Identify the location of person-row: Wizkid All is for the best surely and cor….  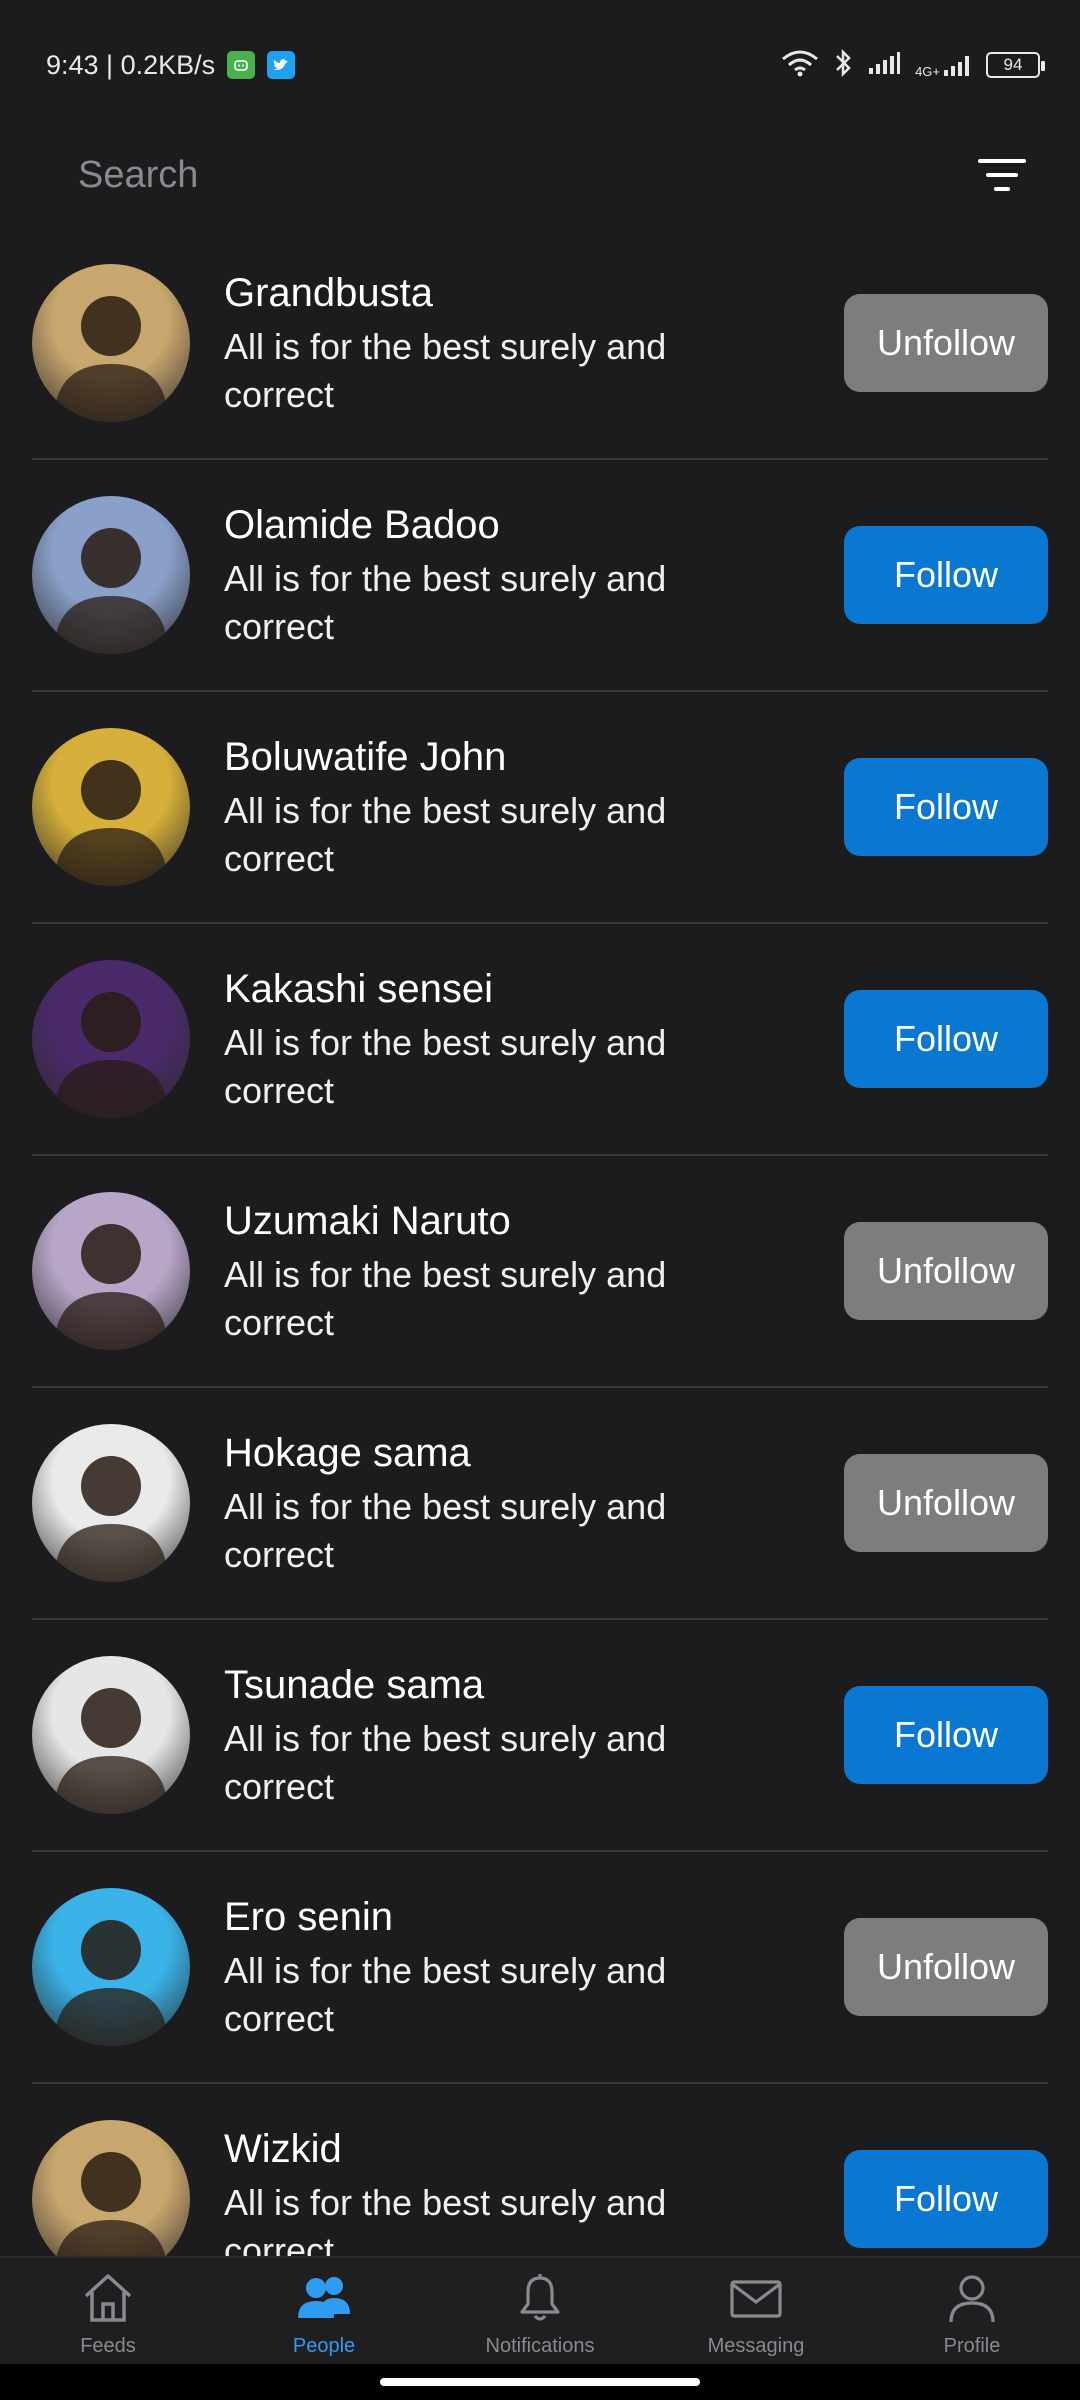
(540, 2170).